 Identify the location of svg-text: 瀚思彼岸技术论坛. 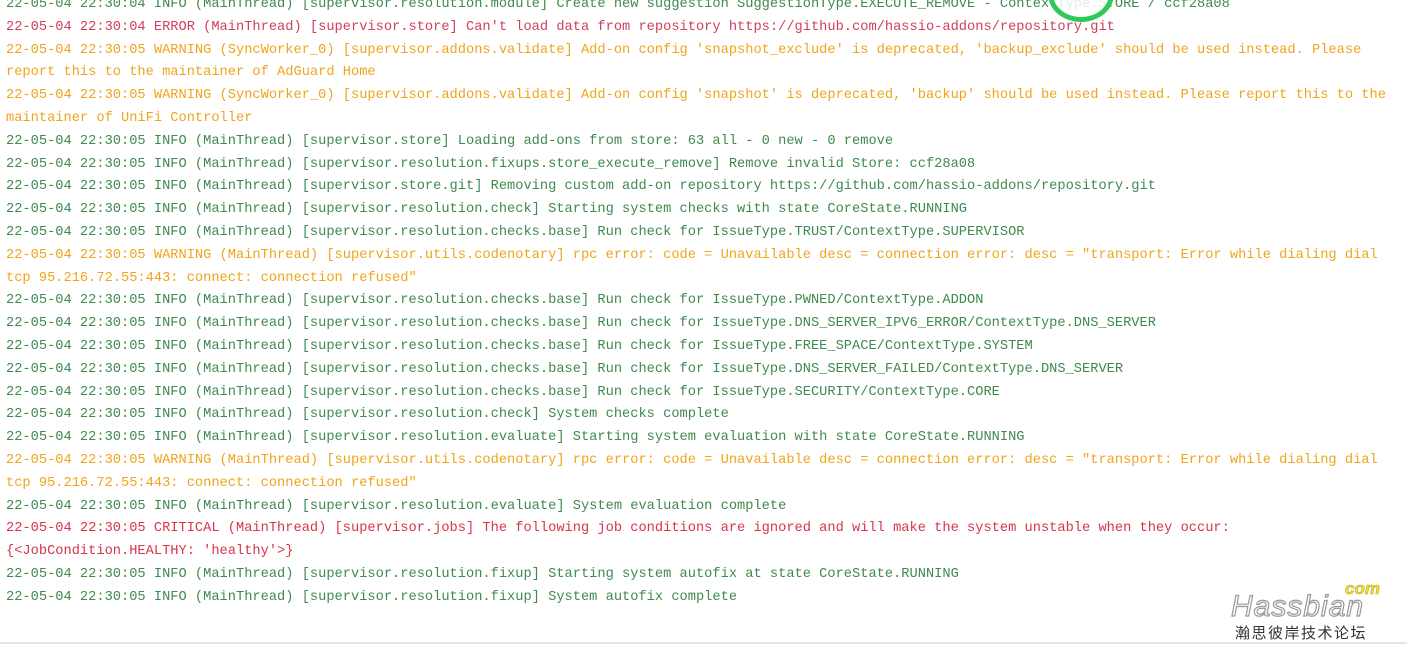
(1301, 633).